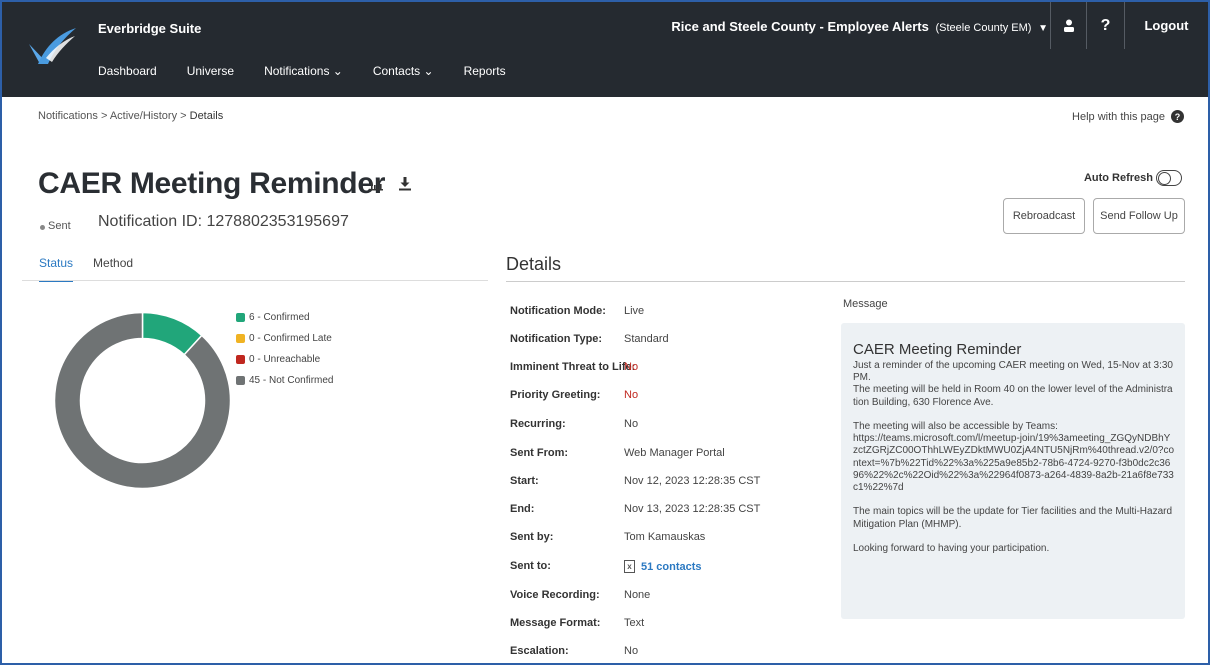 The image size is (1210, 665). What do you see at coordinates (303, 71) in the screenshot?
I see `nav-notifications: Notifications ⌄` at bounding box center [303, 71].